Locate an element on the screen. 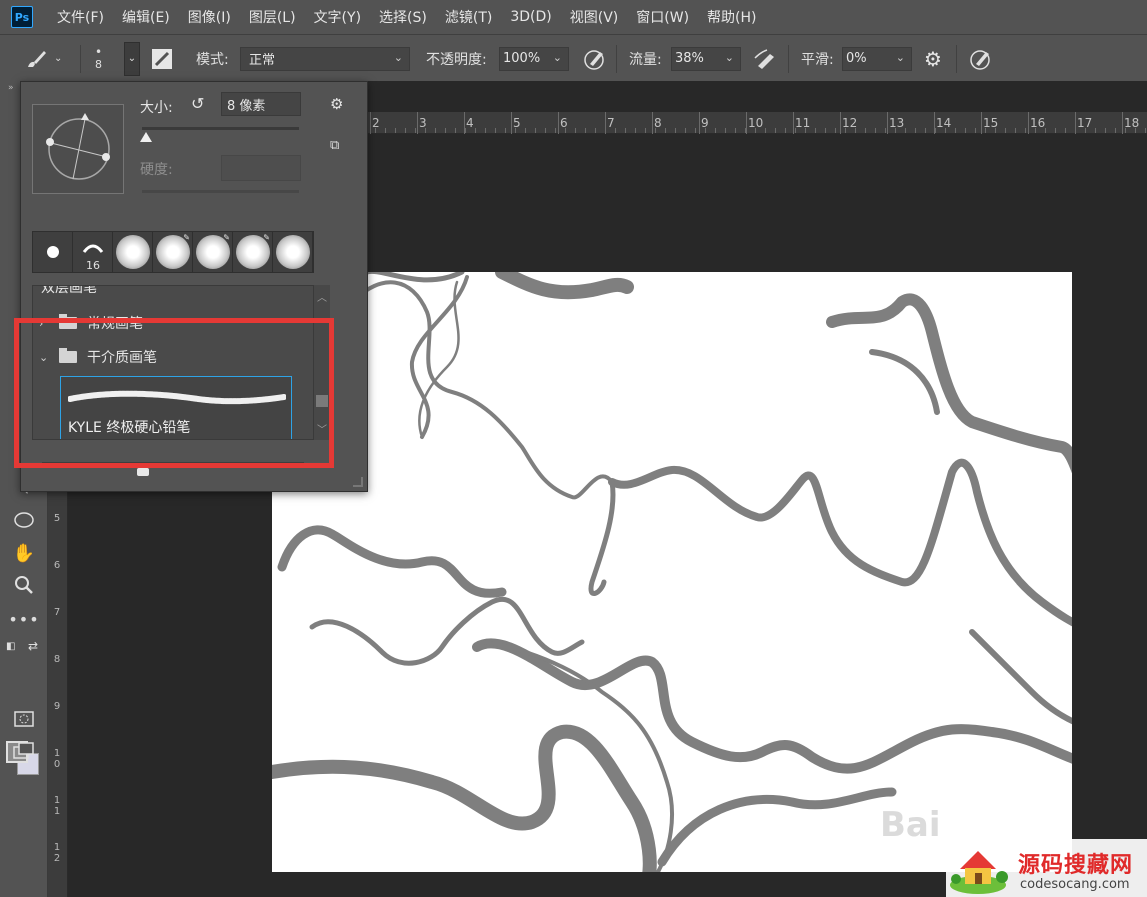 The width and height of the screenshot is (1147, 897). pen-pressure-size-icon is located at coordinates (980, 59).